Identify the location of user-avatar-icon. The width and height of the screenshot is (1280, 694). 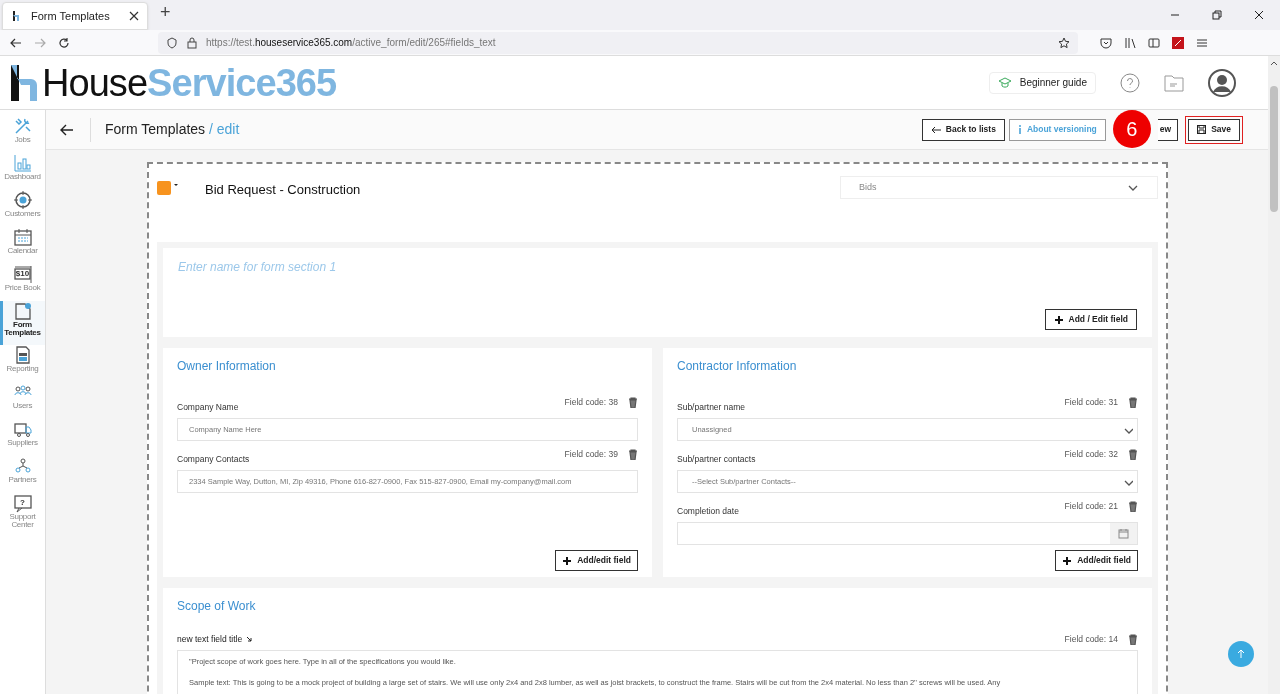
(1222, 82).